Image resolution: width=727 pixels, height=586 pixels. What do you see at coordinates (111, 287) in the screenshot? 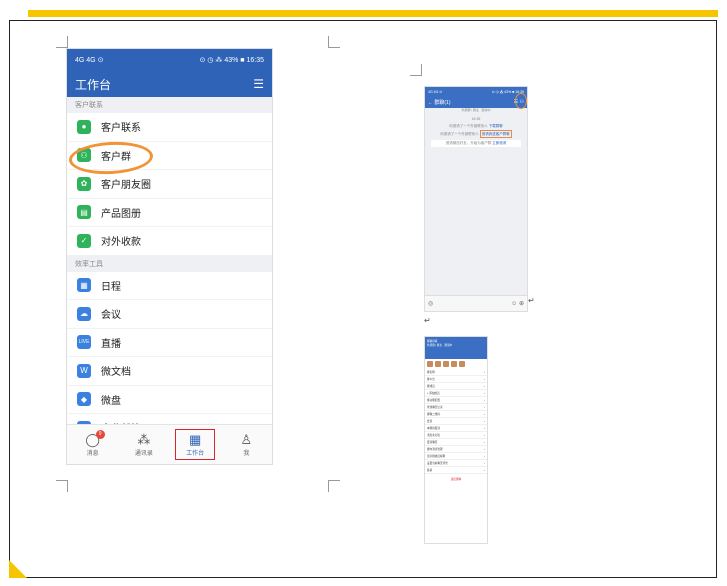
I see `workbench-item-label: 日程` at bounding box center [111, 287].